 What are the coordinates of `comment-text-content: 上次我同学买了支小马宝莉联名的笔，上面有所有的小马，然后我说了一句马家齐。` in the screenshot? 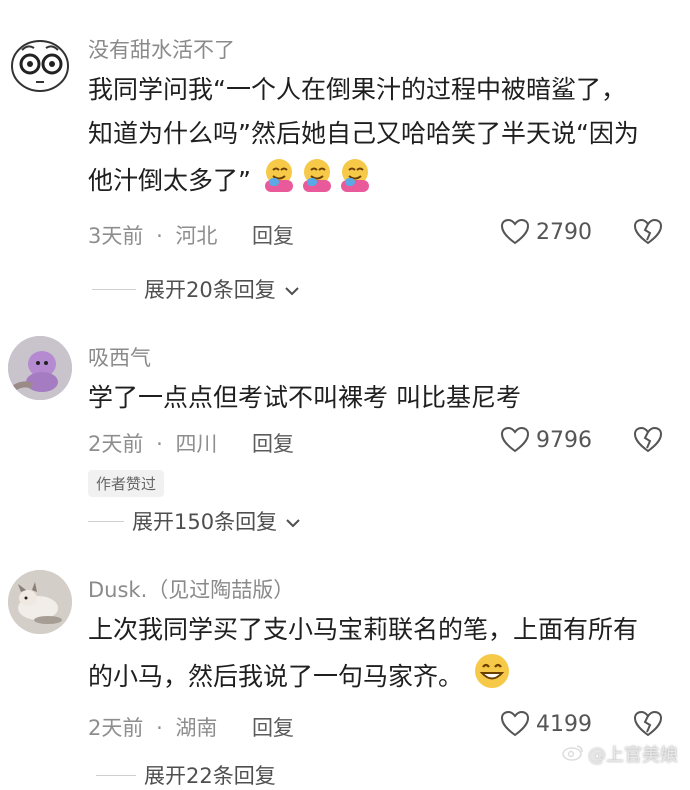 It's located at (363, 653).